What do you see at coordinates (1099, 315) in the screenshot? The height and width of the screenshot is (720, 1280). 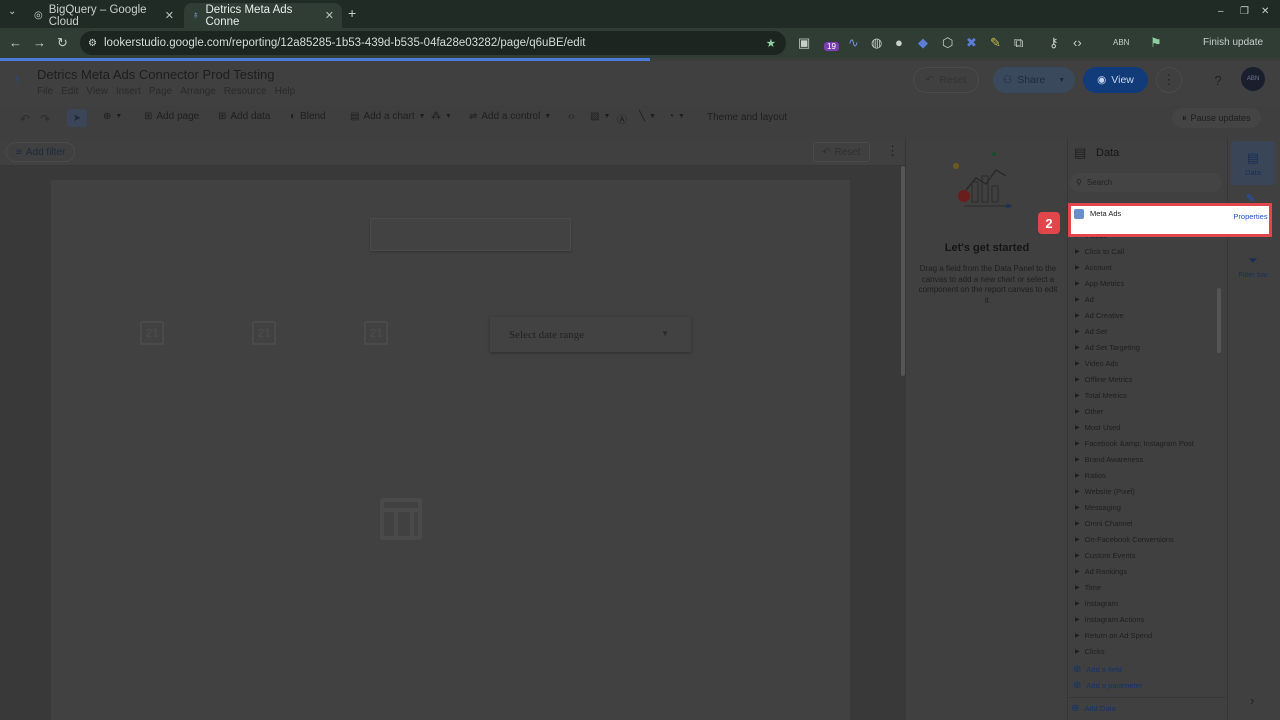 I see `list-item: ▶ Ad Creative` at bounding box center [1099, 315].